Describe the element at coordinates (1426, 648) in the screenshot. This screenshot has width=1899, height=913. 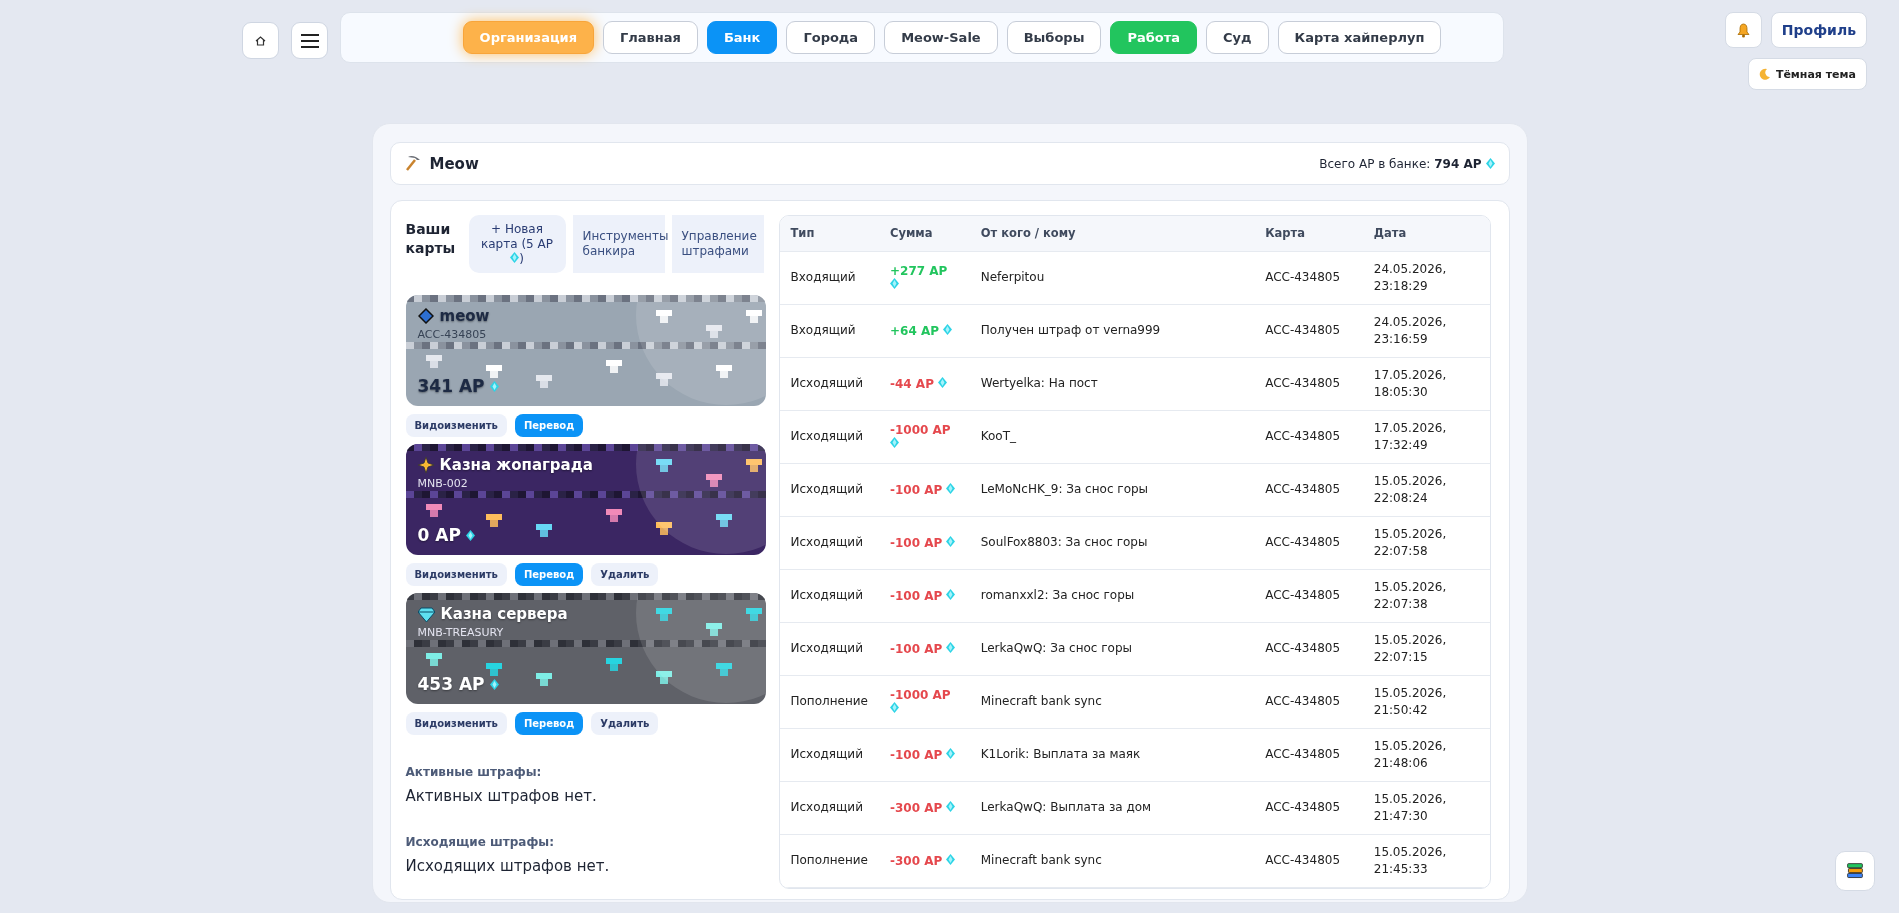
I see `table-cell: 15.05.2026, 22:07:15` at that location.